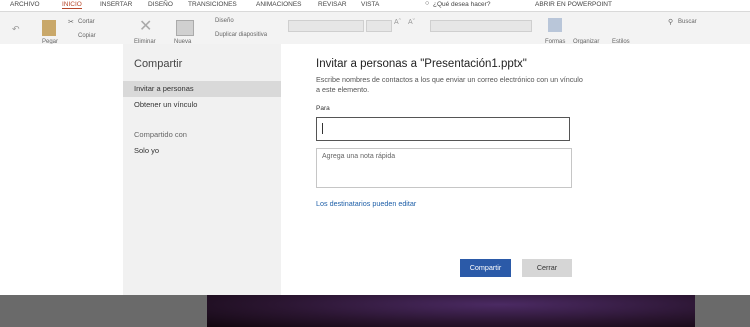 The image size is (750, 327). I want to click on paragraph-tools, so click(481, 26).